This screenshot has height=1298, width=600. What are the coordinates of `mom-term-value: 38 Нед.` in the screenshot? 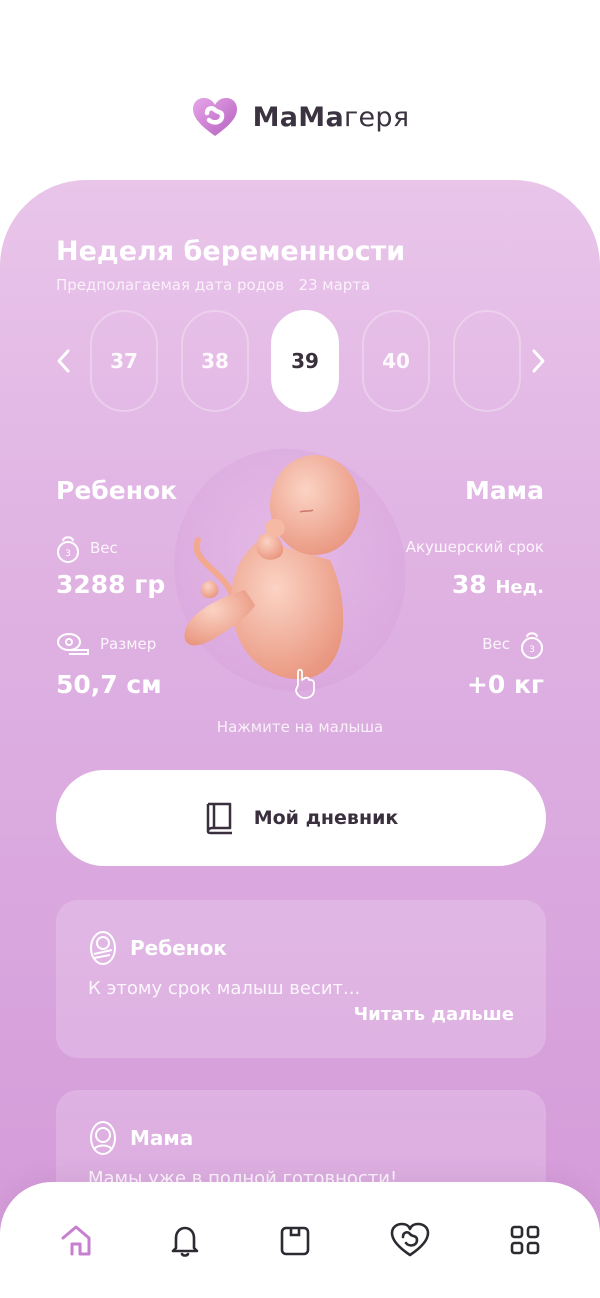 It's located at (497, 584).